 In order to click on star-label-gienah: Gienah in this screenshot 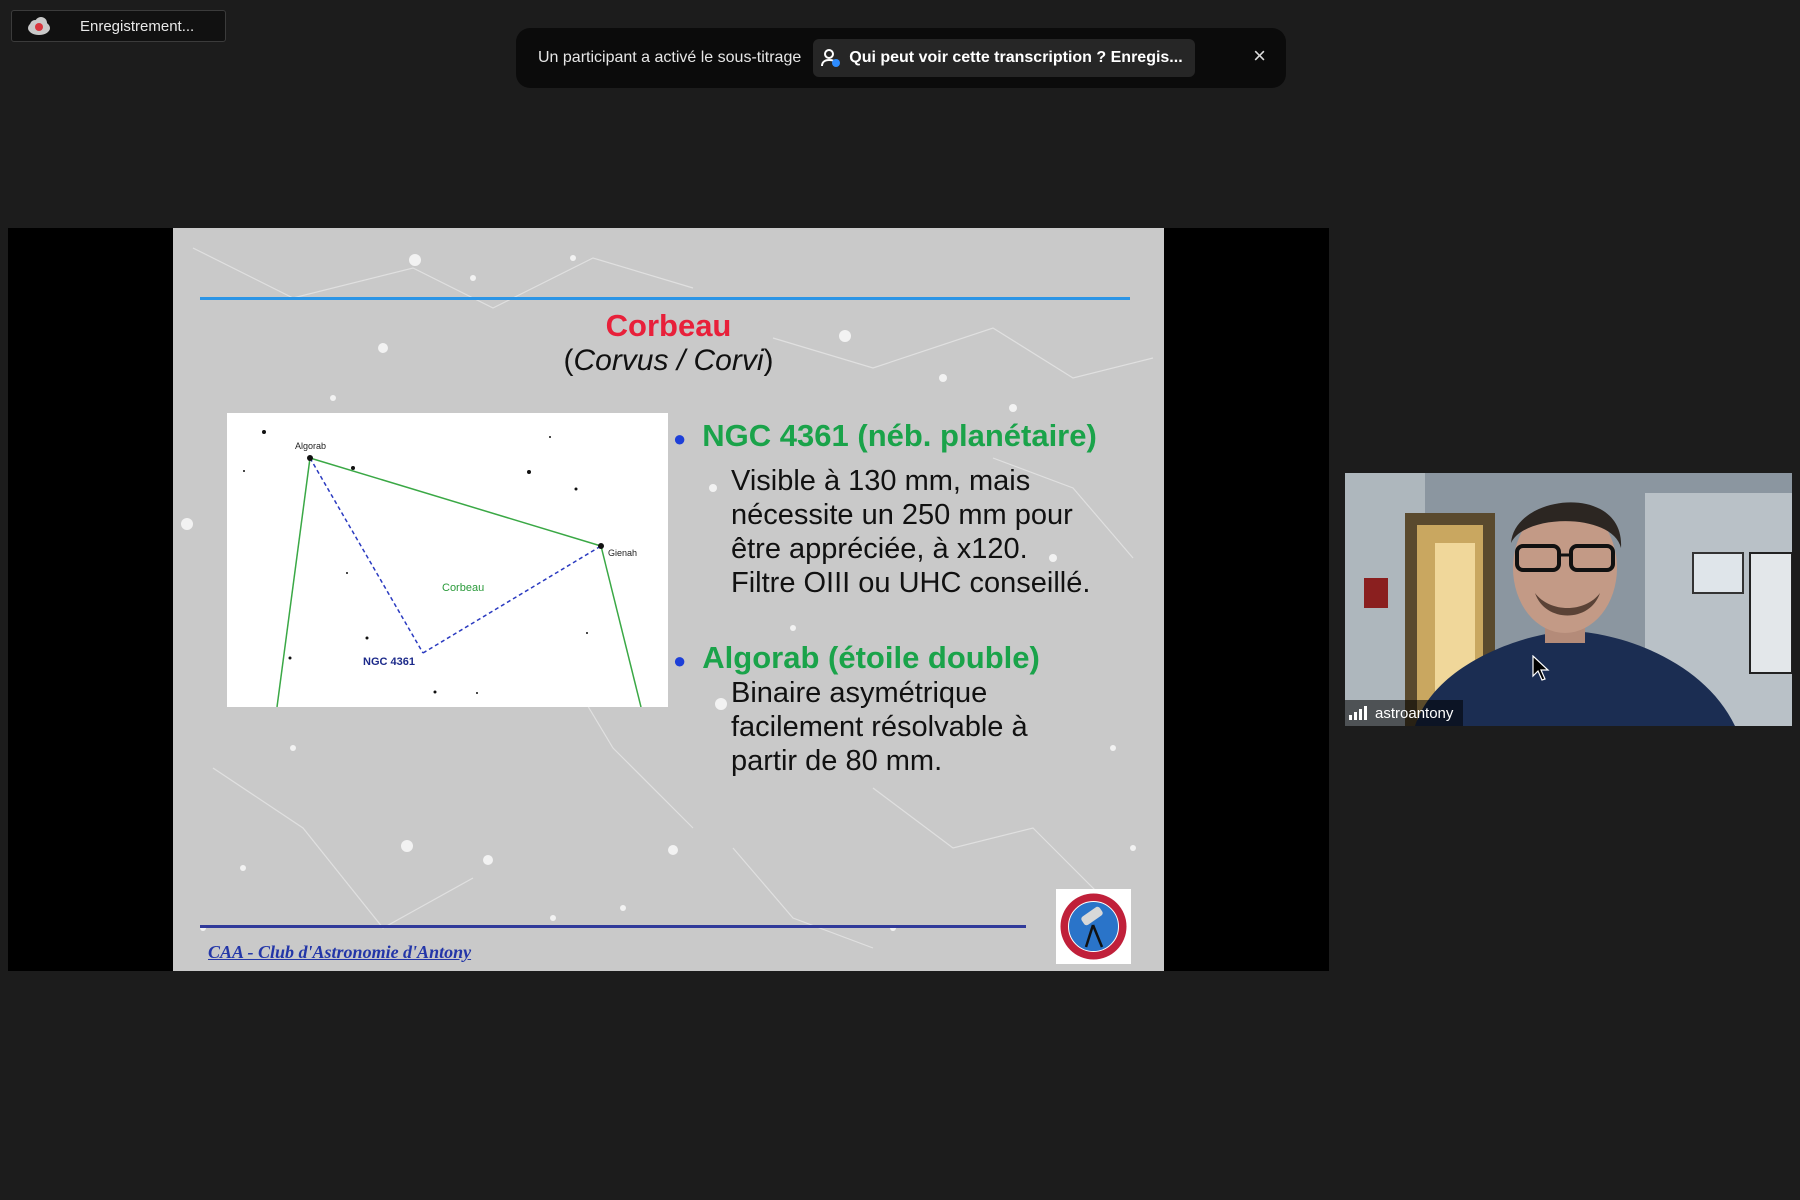, I will do `click(622, 553)`.